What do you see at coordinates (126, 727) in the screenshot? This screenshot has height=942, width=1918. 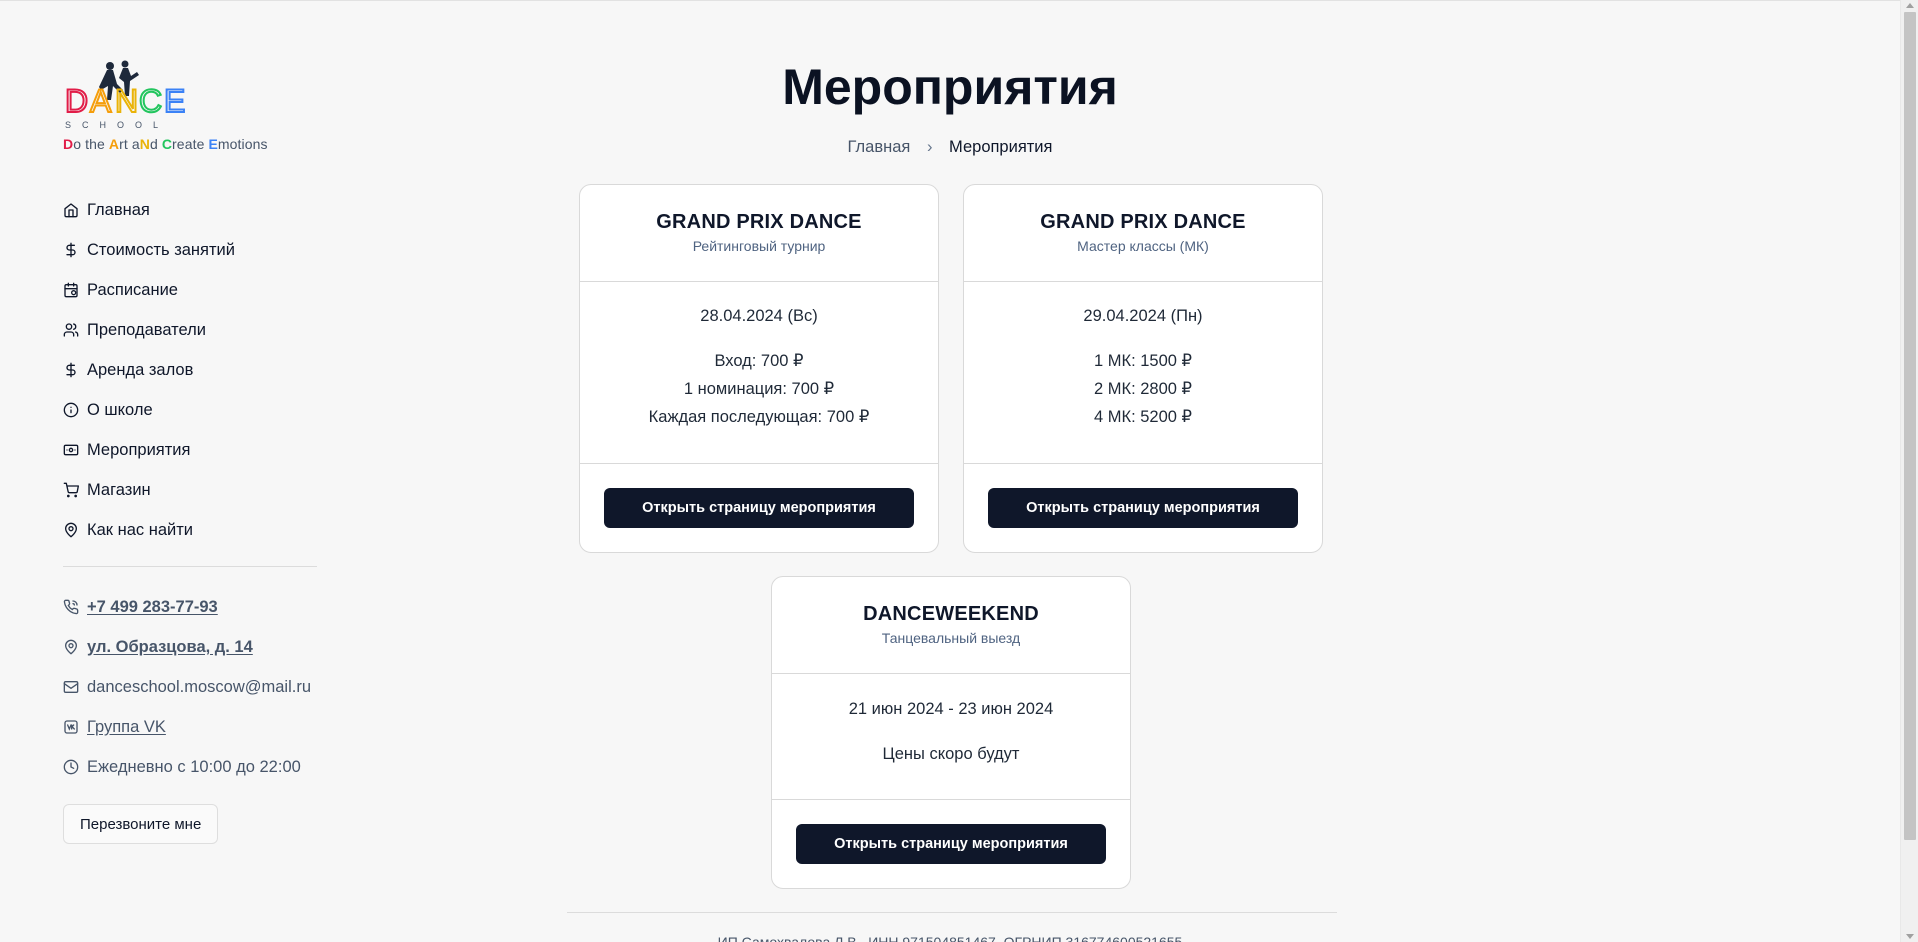 I see `vk-link: Группа VK` at bounding box center [126, 727].